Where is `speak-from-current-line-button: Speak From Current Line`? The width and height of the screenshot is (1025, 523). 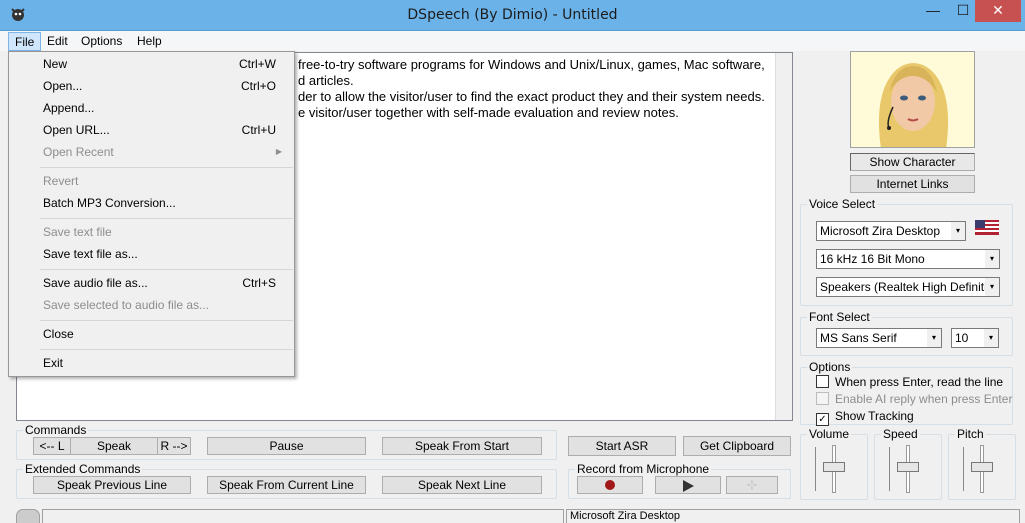
speak-from-current-line-button: Speak From Current Line is located at coordinates (286, 485).